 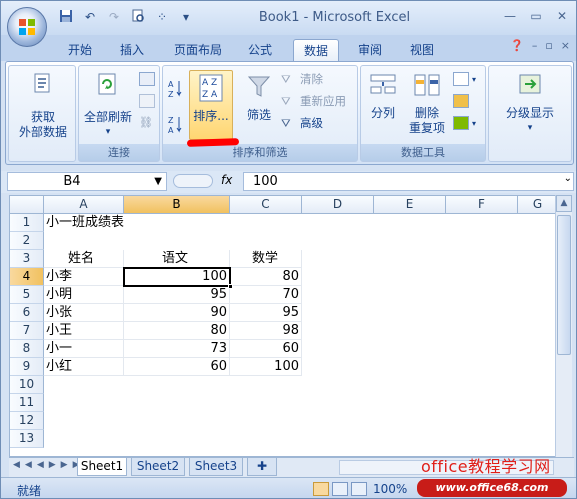 I want to click on cell-c5: 70, so click(x=266, y=295).